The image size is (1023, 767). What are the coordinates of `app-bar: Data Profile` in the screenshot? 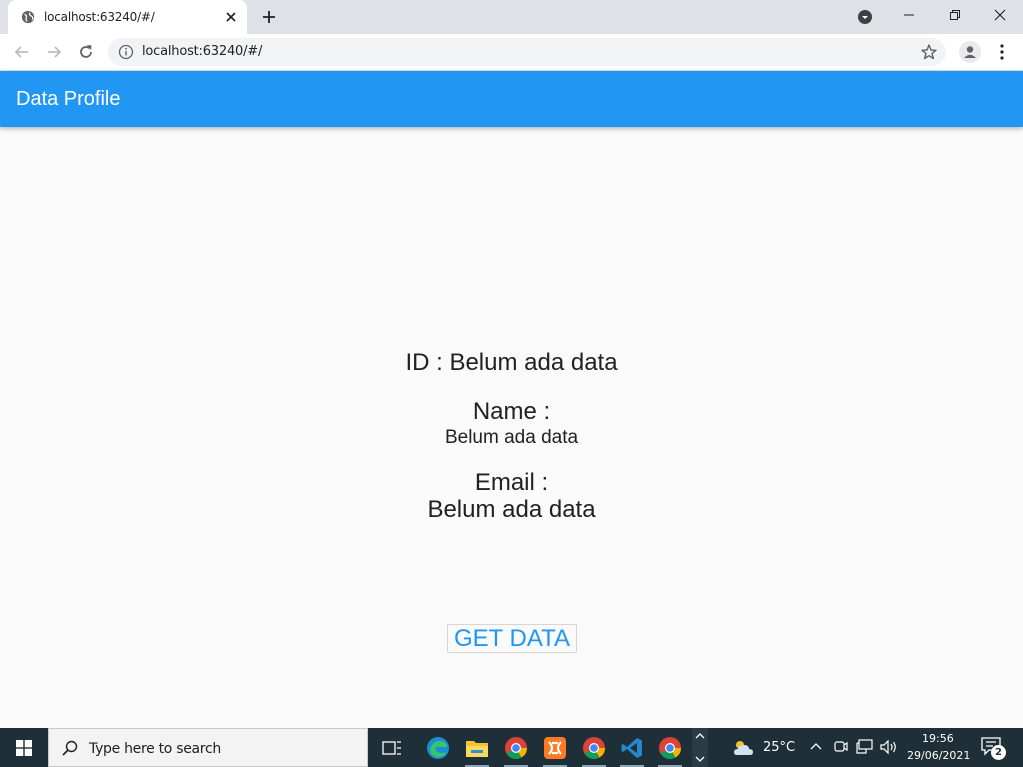 It's located at (511, 99).